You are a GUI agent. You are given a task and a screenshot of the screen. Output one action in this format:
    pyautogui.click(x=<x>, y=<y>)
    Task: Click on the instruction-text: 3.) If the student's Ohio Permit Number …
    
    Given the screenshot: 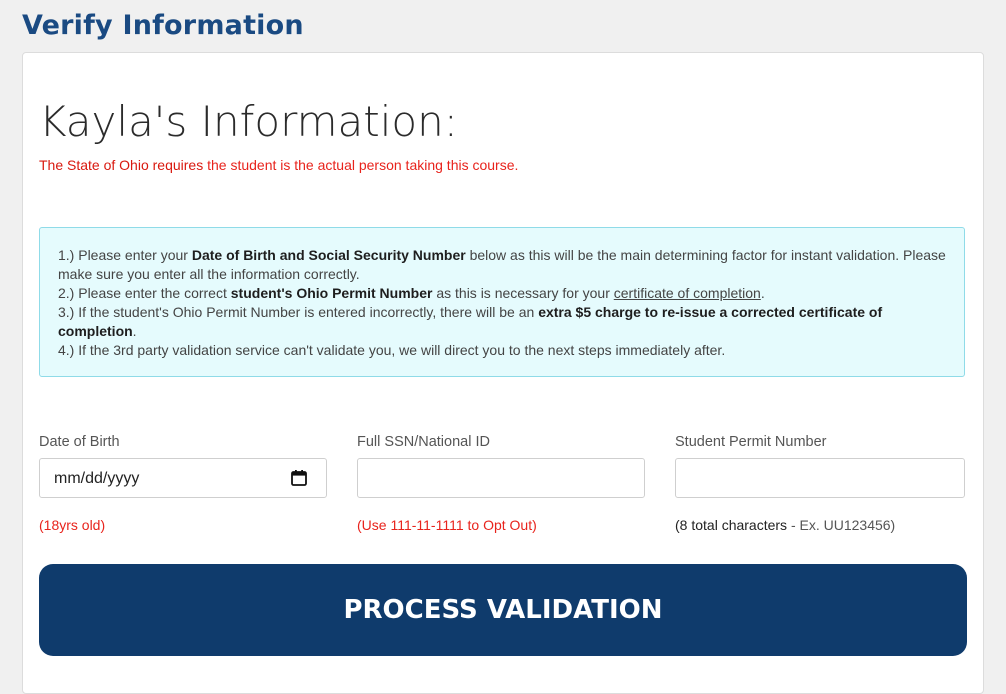 What is the action you would take?
    pyautogui.click(x=298, y=312)
    